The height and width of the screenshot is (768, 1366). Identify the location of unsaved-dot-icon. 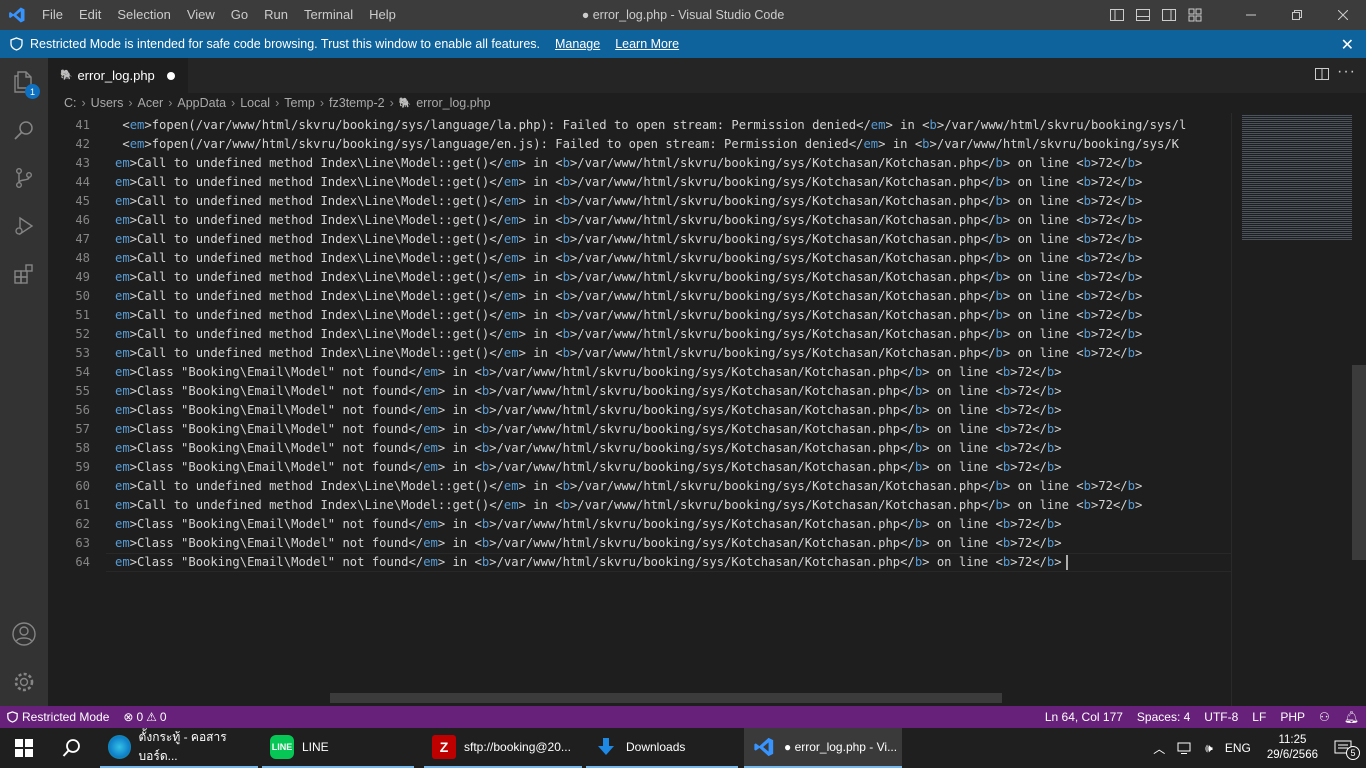
(170, 75).